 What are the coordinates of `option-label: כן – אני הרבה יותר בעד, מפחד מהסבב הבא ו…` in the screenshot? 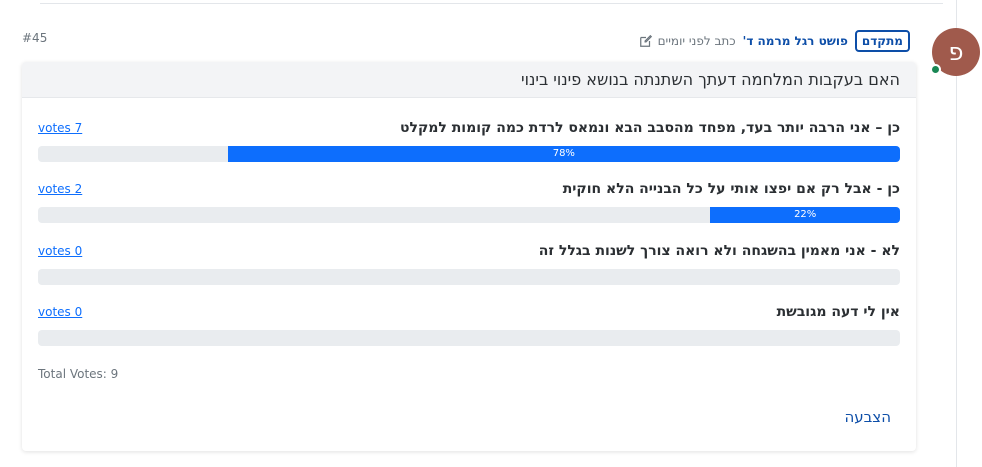 It's located at (649, 128).